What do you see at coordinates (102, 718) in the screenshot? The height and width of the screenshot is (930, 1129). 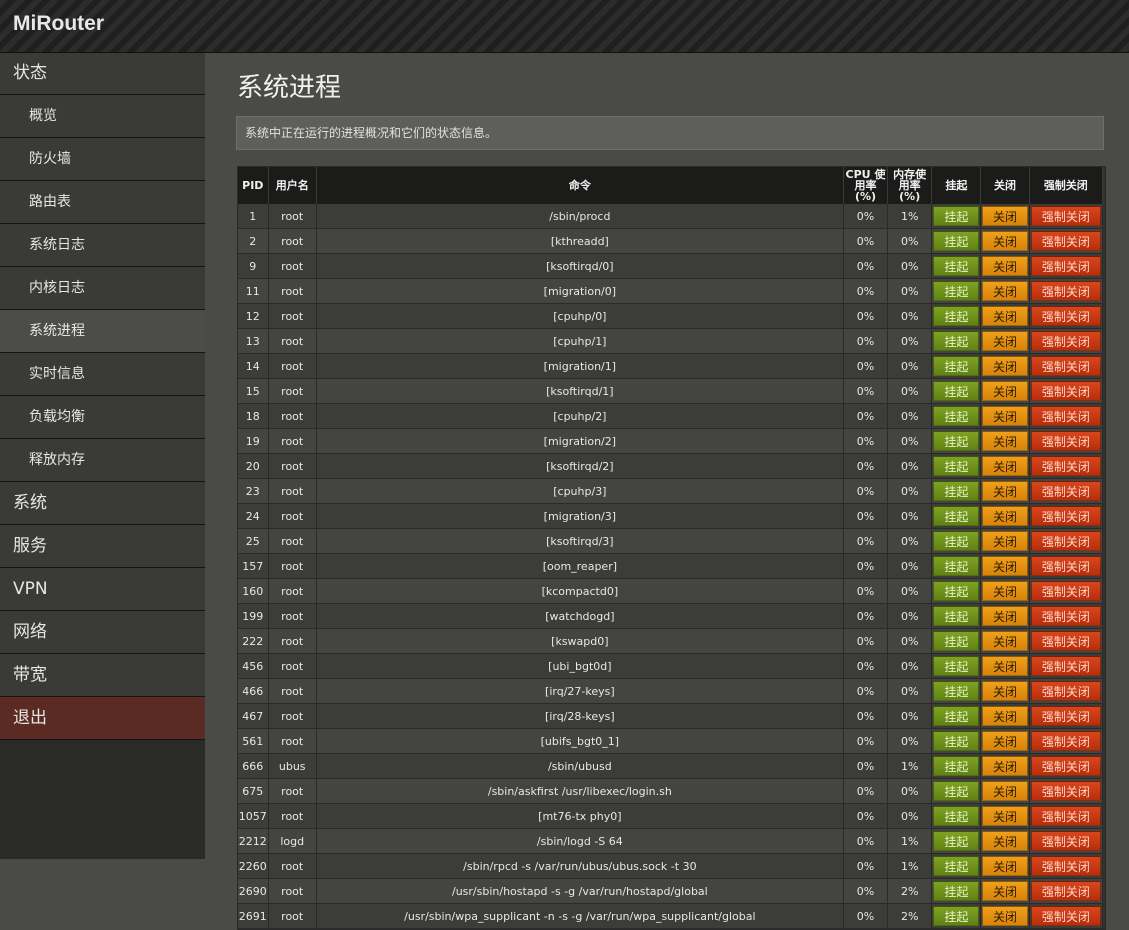 I see `sidebar-item-logout: 退出` at bounding box center [102, 718].